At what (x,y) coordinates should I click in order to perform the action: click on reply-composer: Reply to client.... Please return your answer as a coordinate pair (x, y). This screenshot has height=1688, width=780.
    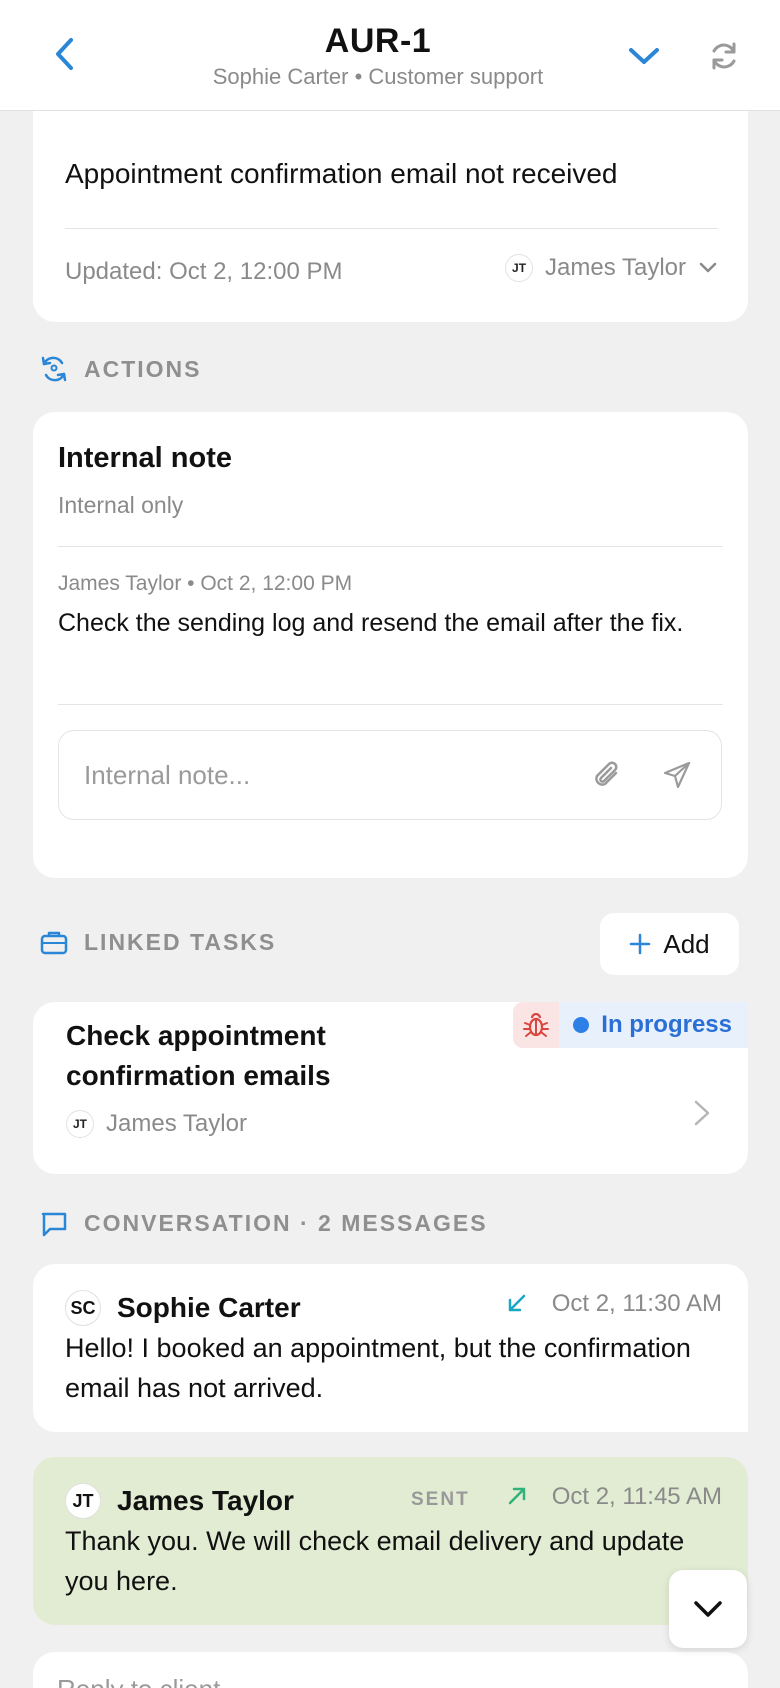
    Looking at the image, I should click on (390, 1670).